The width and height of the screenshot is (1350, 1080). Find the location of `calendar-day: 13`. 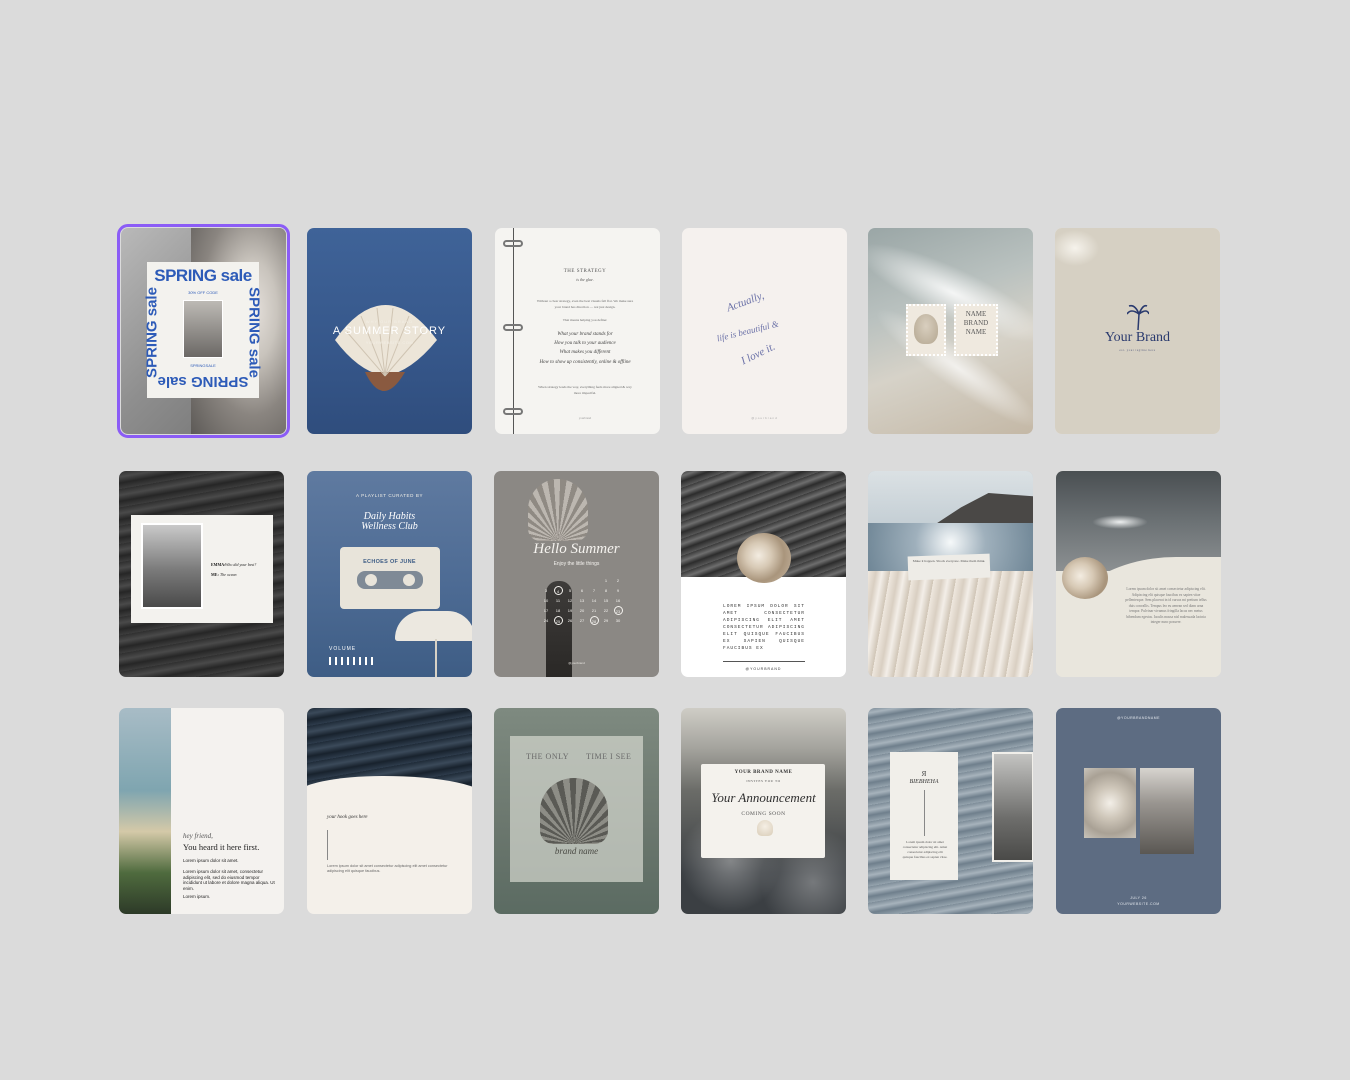

calendar-day: 13 is located at coordinates (582, 600).